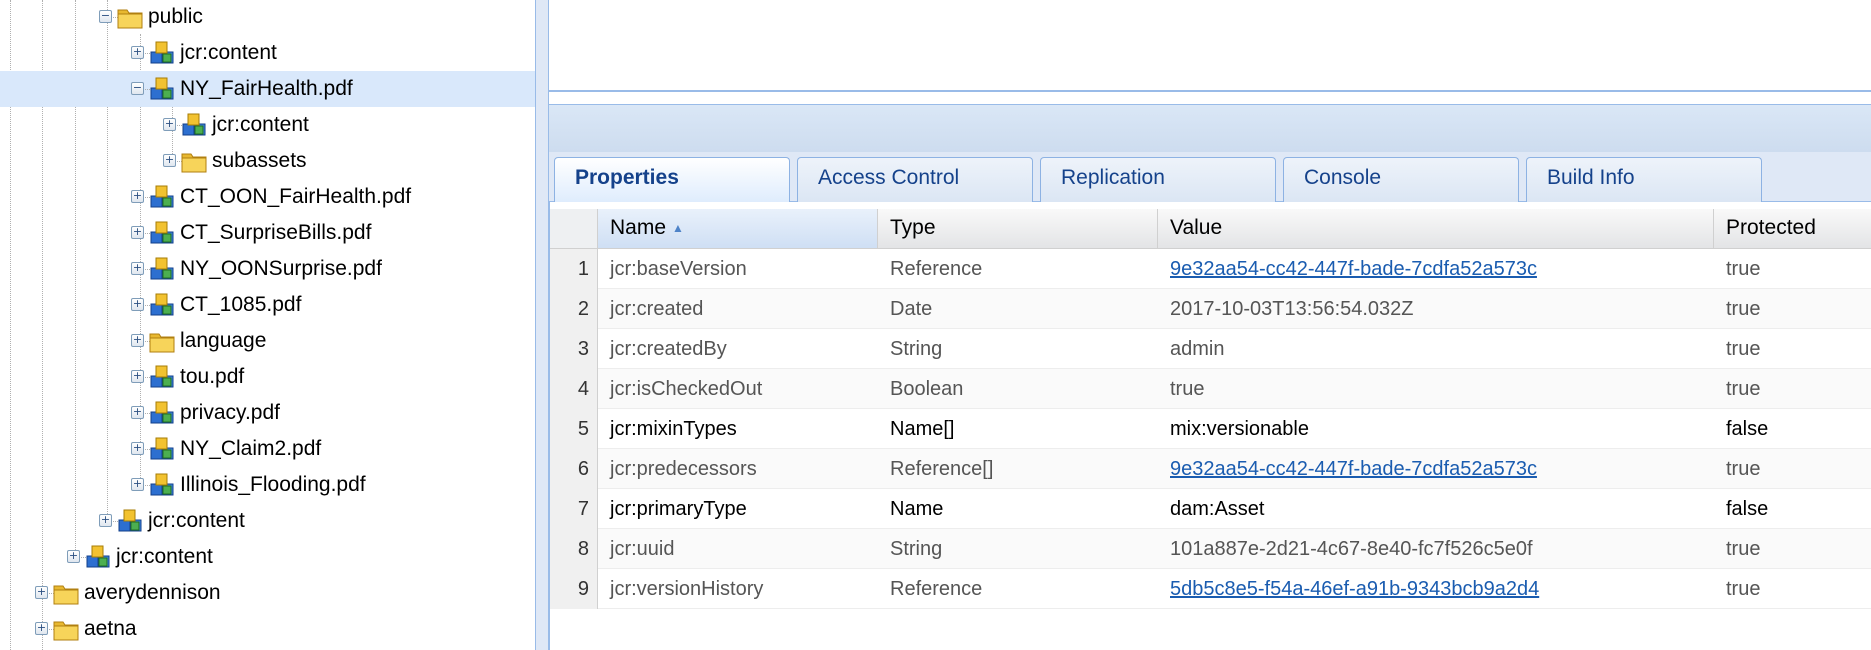 Image resolution: width=1871 pixels, height=650 pixels. What do you see at coordinates (230, 413) in the screenshot?
I see `tree-node-label: privacy.pdf` at bounding box center [230, 413].